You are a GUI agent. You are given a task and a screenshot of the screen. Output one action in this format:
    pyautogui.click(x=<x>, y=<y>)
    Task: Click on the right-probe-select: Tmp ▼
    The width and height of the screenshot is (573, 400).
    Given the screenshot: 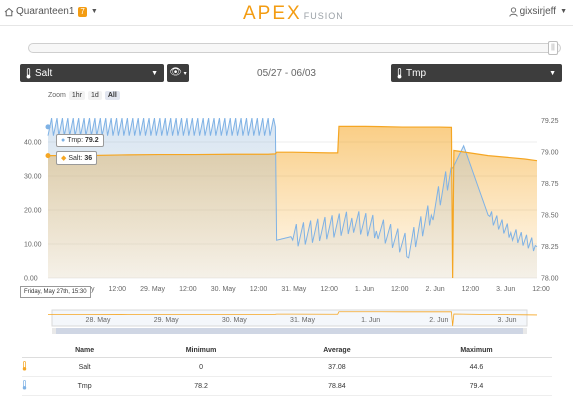 What is the action you would take?
    pyautogui.click(x=476, y=73)
    